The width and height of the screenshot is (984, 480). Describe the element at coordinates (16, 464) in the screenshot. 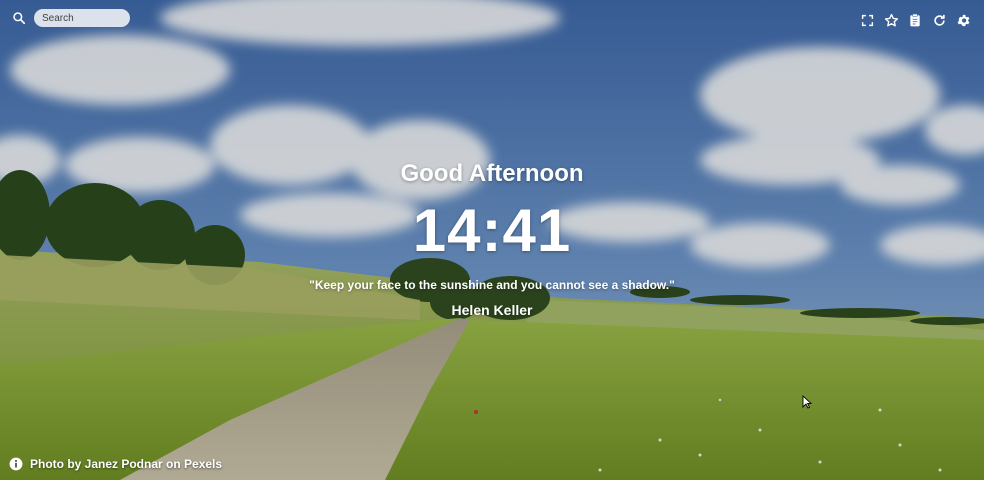

I see `info-icon` at that location.